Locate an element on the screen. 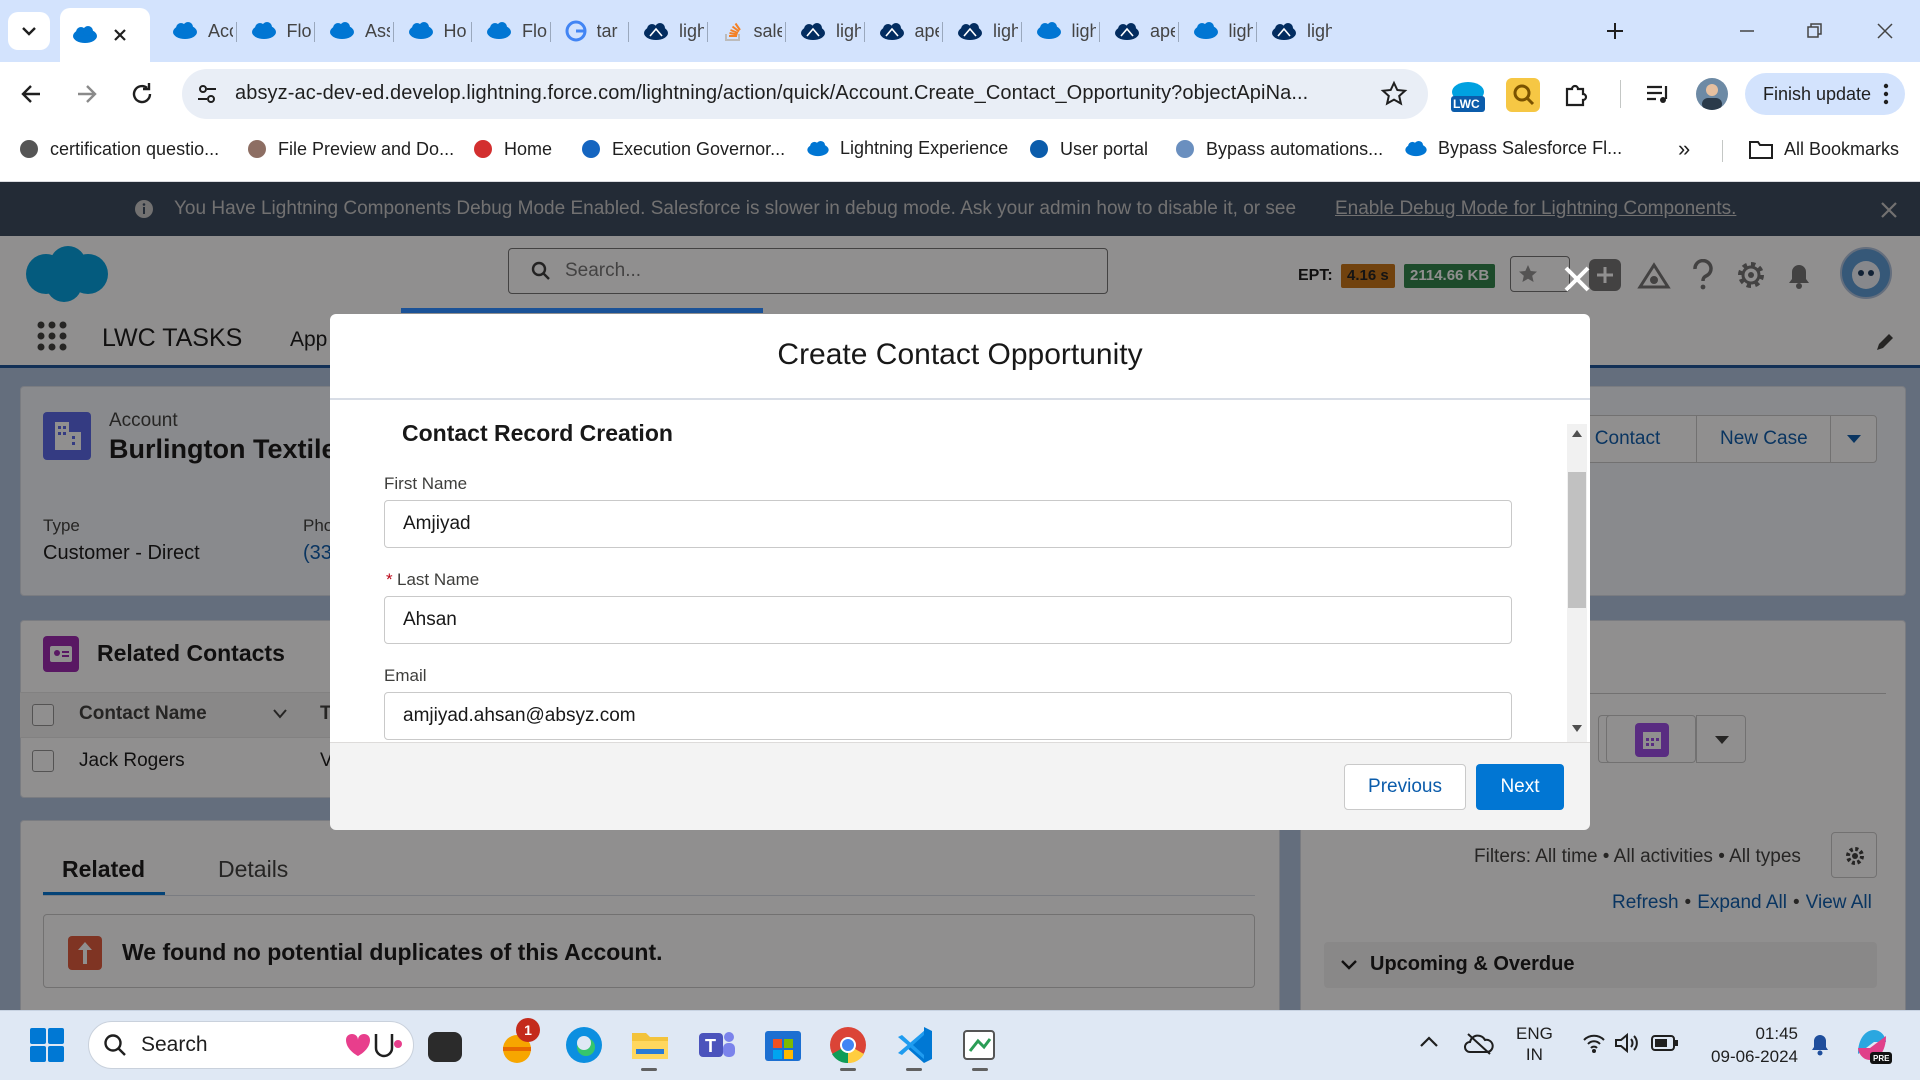  site-info-icon is located at coordinates (207, 94).